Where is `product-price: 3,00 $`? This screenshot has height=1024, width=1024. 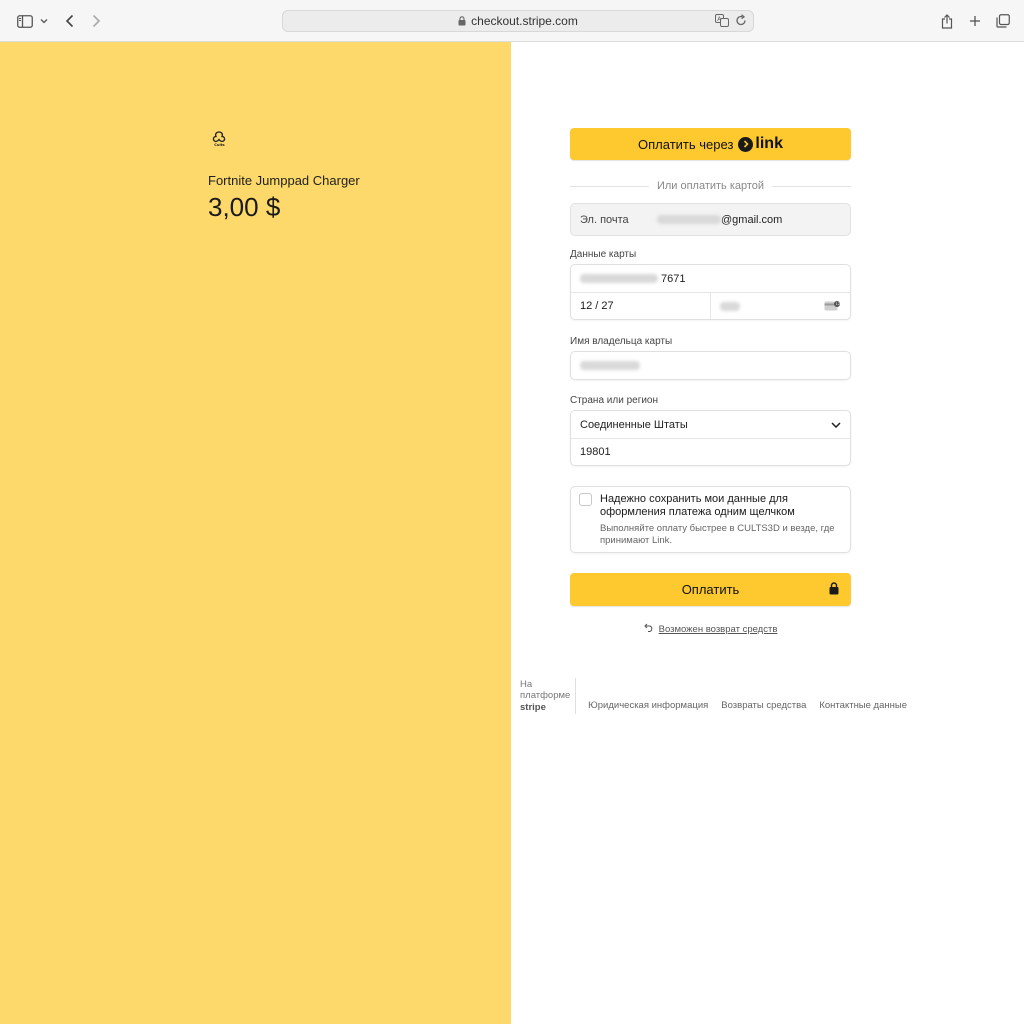
product-price: 3,00 $ is located at coordinates (244, 207).